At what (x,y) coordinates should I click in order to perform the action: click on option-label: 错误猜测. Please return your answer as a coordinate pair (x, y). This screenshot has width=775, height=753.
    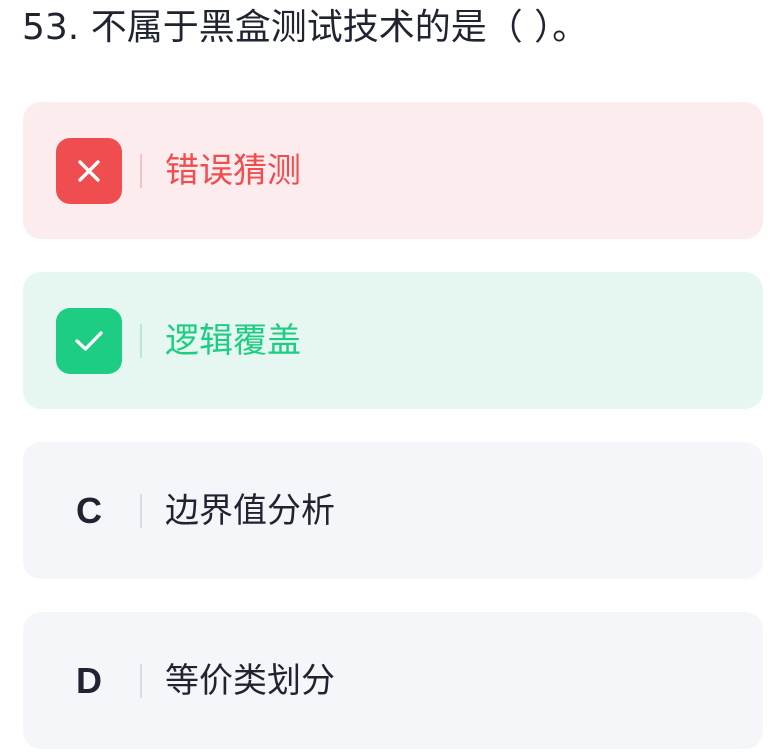
    Looking at the image, I should click on (233, 171).